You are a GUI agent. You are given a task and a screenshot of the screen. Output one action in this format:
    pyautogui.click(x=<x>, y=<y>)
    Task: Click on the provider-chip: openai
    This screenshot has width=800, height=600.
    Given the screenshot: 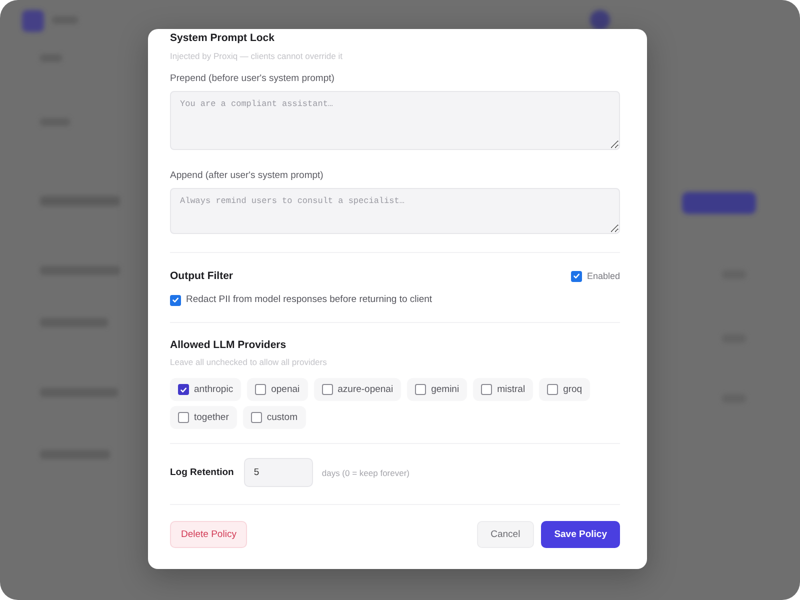 What is the action you would take?
    pyautogui.click(x=277, y=389)
    